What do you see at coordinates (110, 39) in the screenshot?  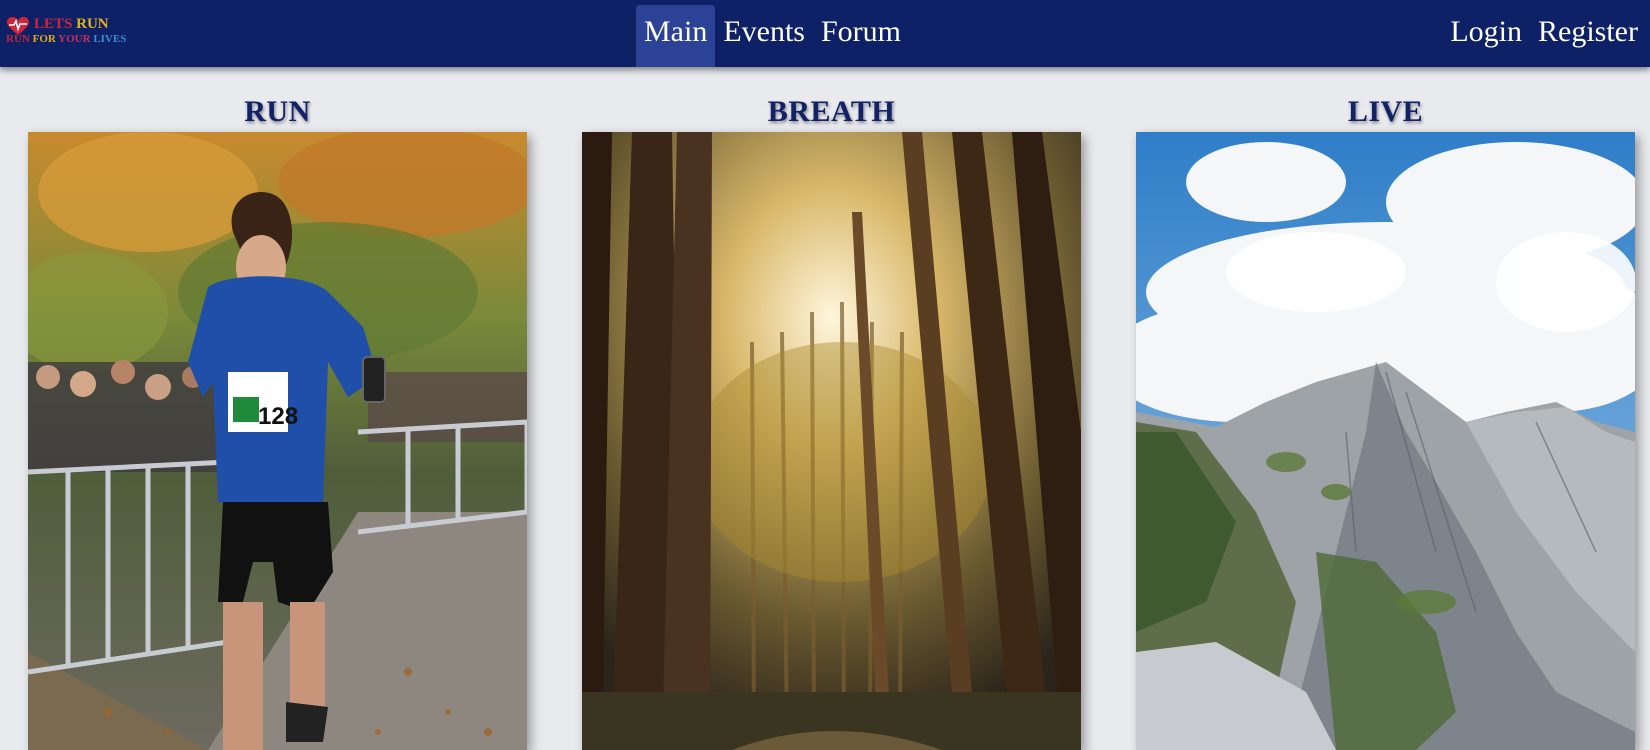 I see `logo-tagline-word: LIVES` at bounding box center [110, 39].